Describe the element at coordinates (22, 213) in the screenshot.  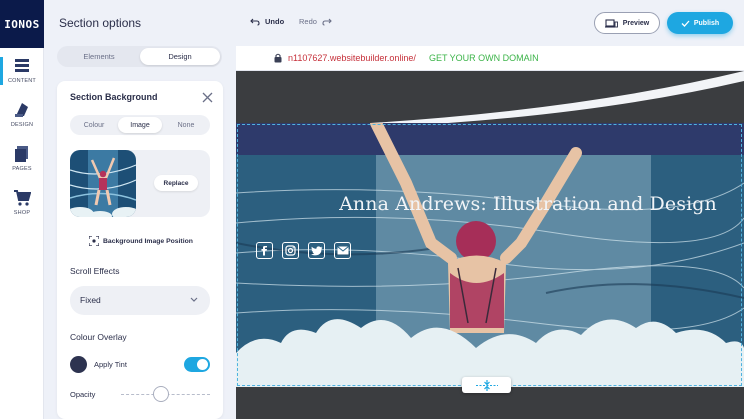
I see `rail-label-shop: SHOP` at that location.